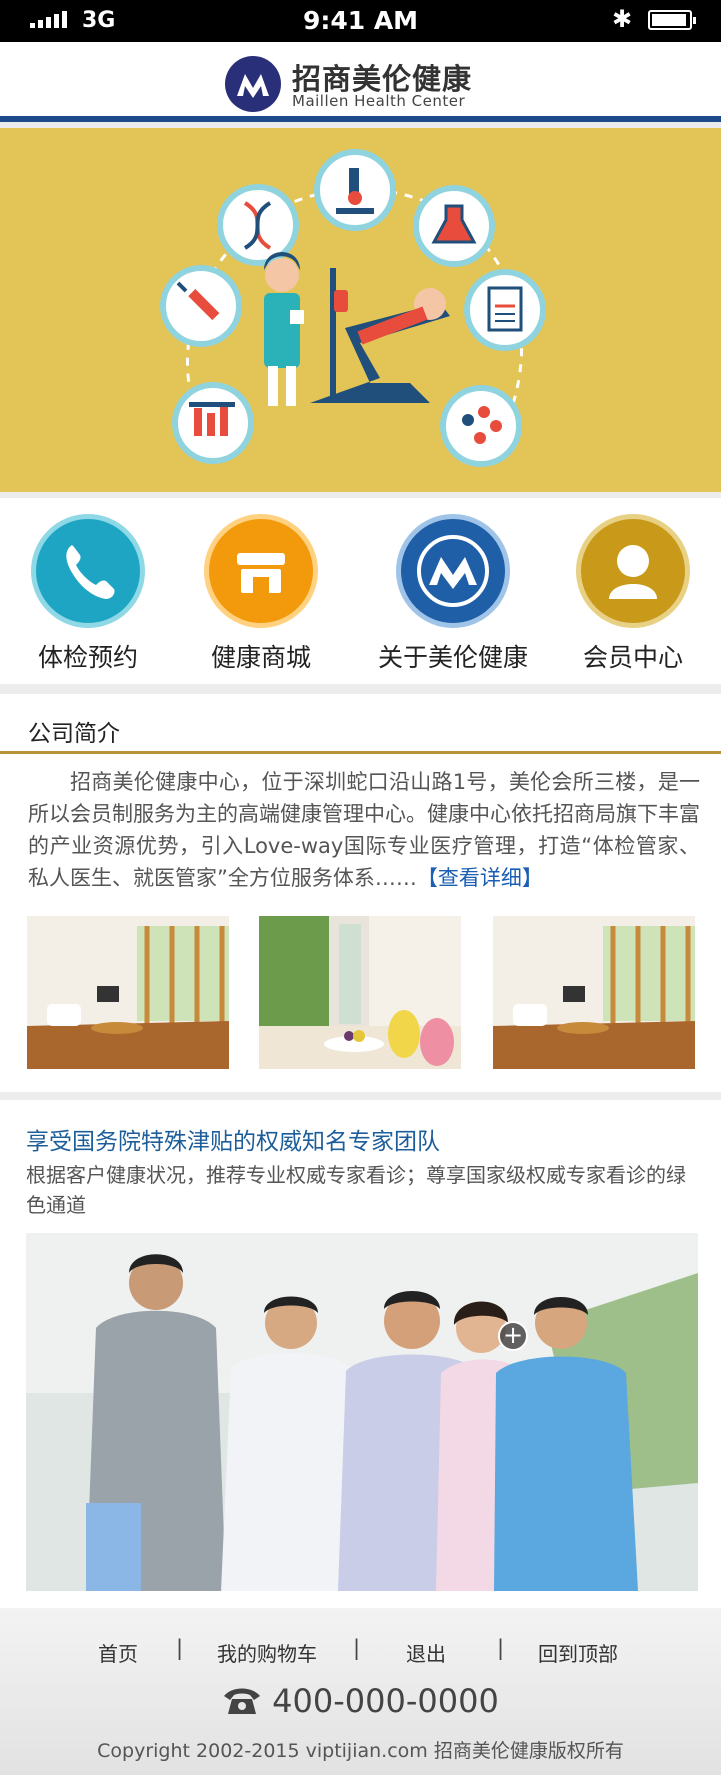 Image resolution: width=721 pixels, height=1775 pixels. Describe the element at coordinates (481, 426) in the screenshot. I see `molecule-icon` at that location.